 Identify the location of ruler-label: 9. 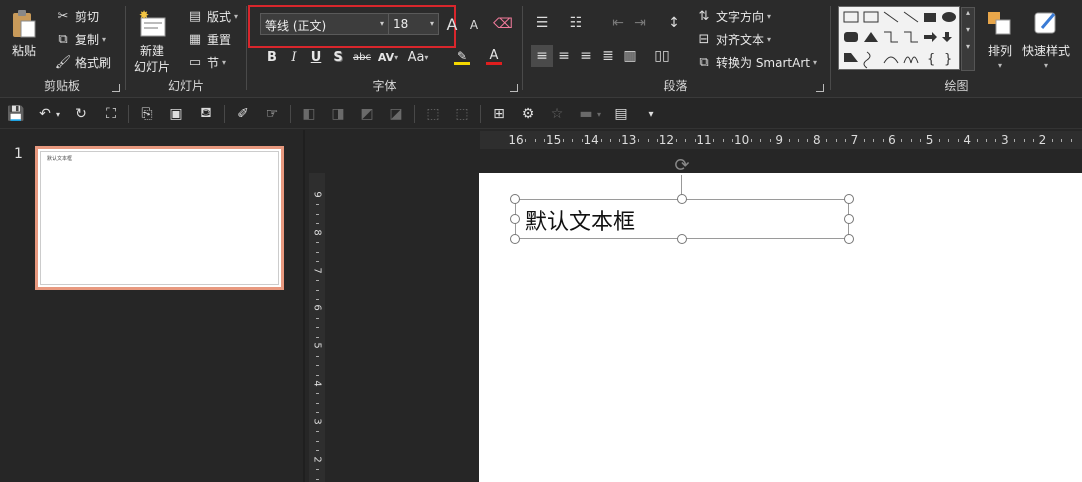
(779, 140).